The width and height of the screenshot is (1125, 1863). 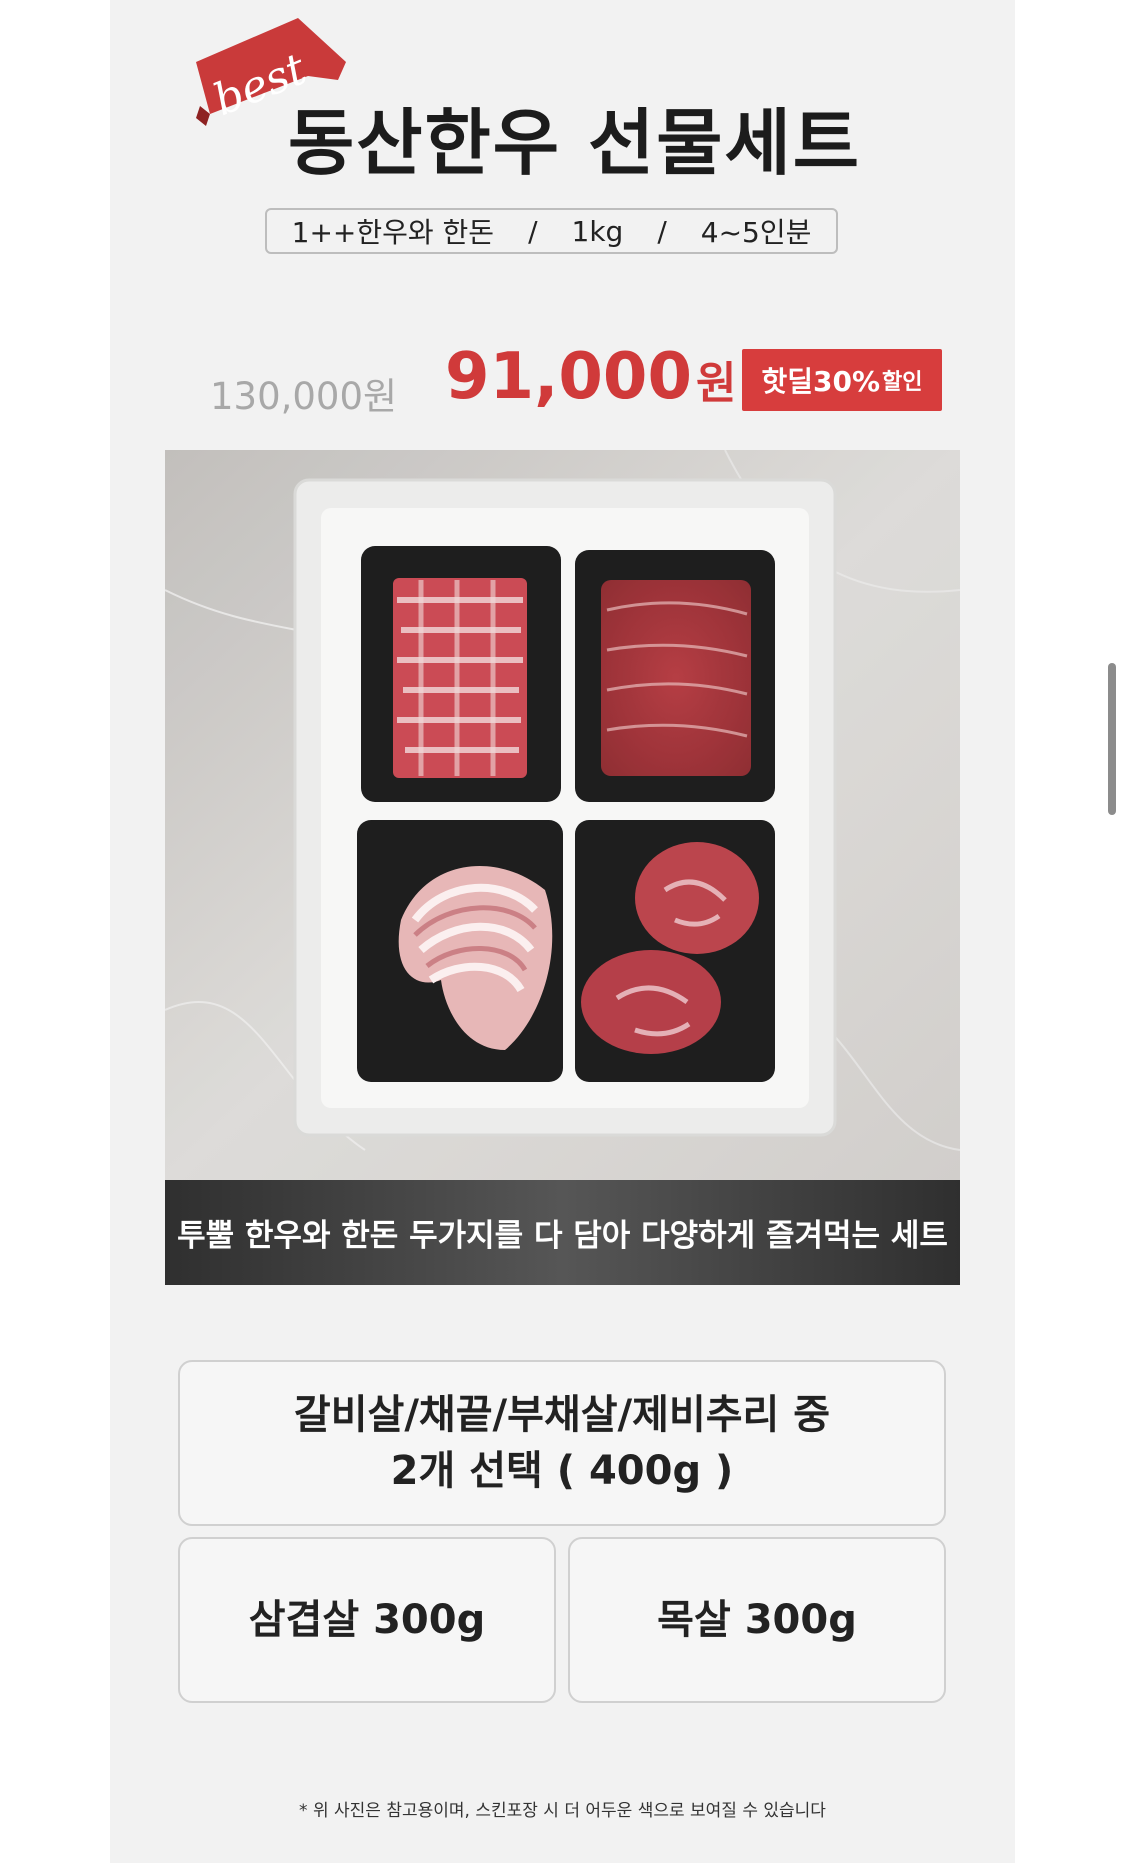 What do you see at coordinates (756, 232) in the screenshot?
I see `spec-servings: 4~5인분` at bounding box center [756, 232].